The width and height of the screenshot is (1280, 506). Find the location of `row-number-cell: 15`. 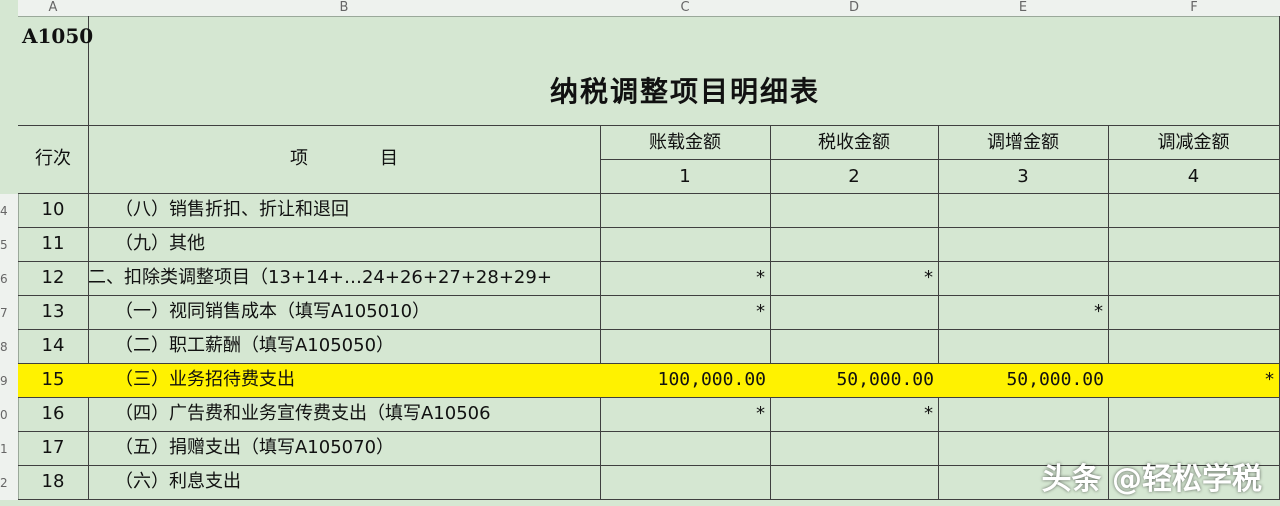

row-number-cell: 15 is located at coordinates (53, 381).